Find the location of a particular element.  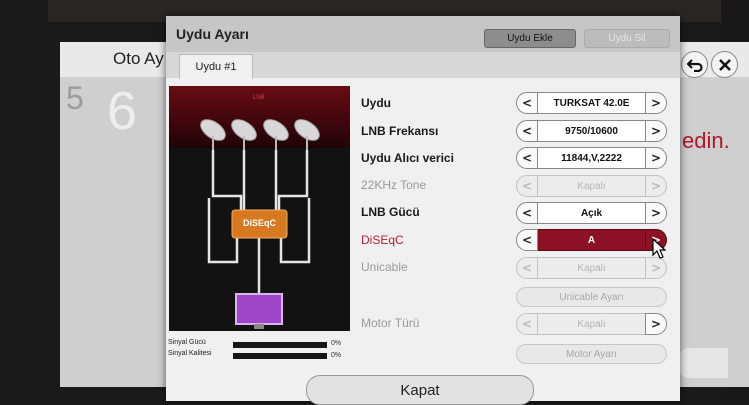

diagram-lnb-label: LNB is located at coordinates (259, 98).